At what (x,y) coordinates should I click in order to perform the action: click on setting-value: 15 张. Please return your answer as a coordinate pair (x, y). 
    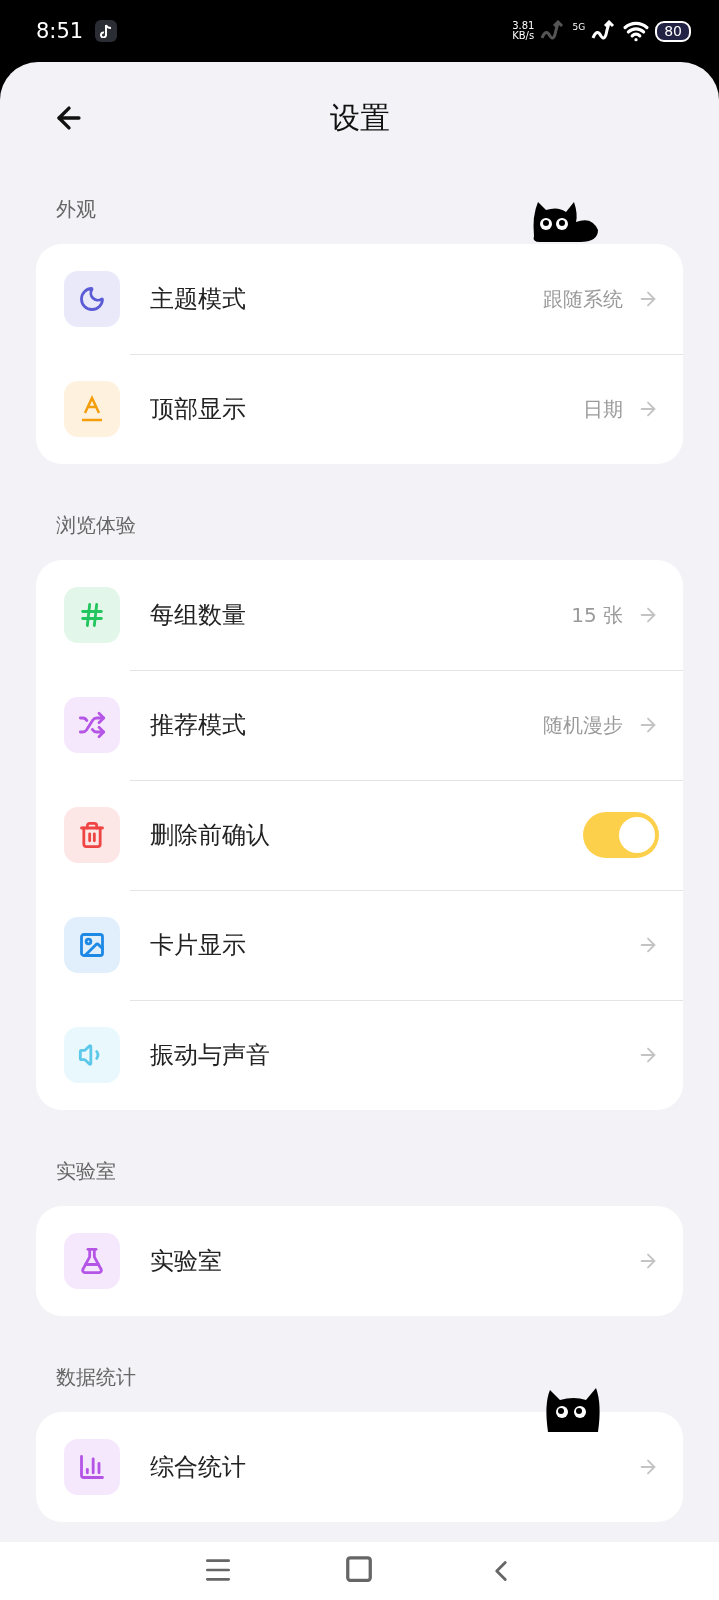
    Looking at the image, I should click on (597, 615).